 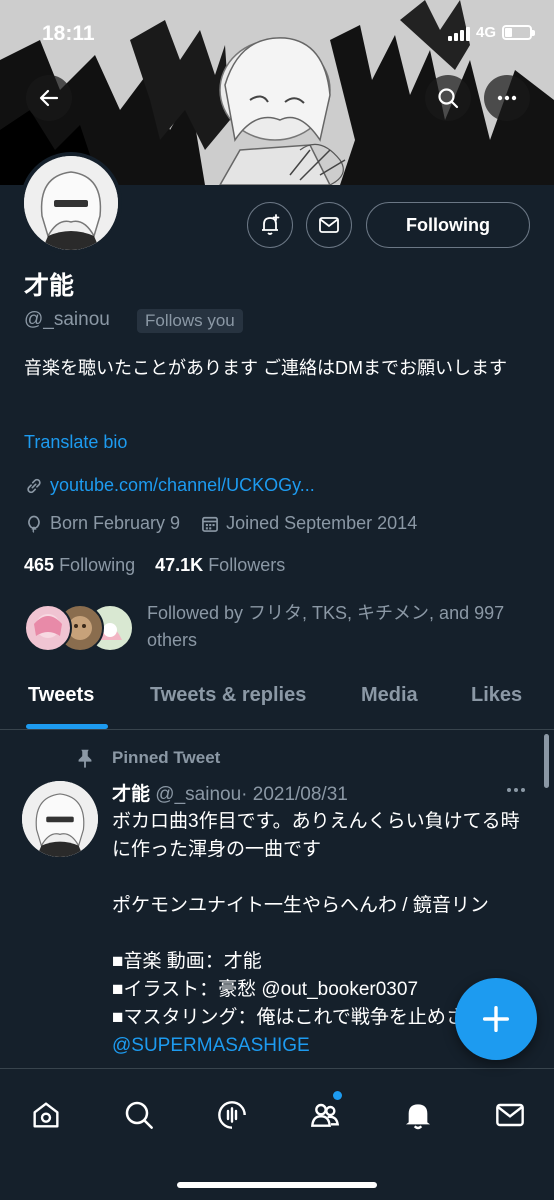 I want to click on nav-notifications, so click(x=418, y=1115).